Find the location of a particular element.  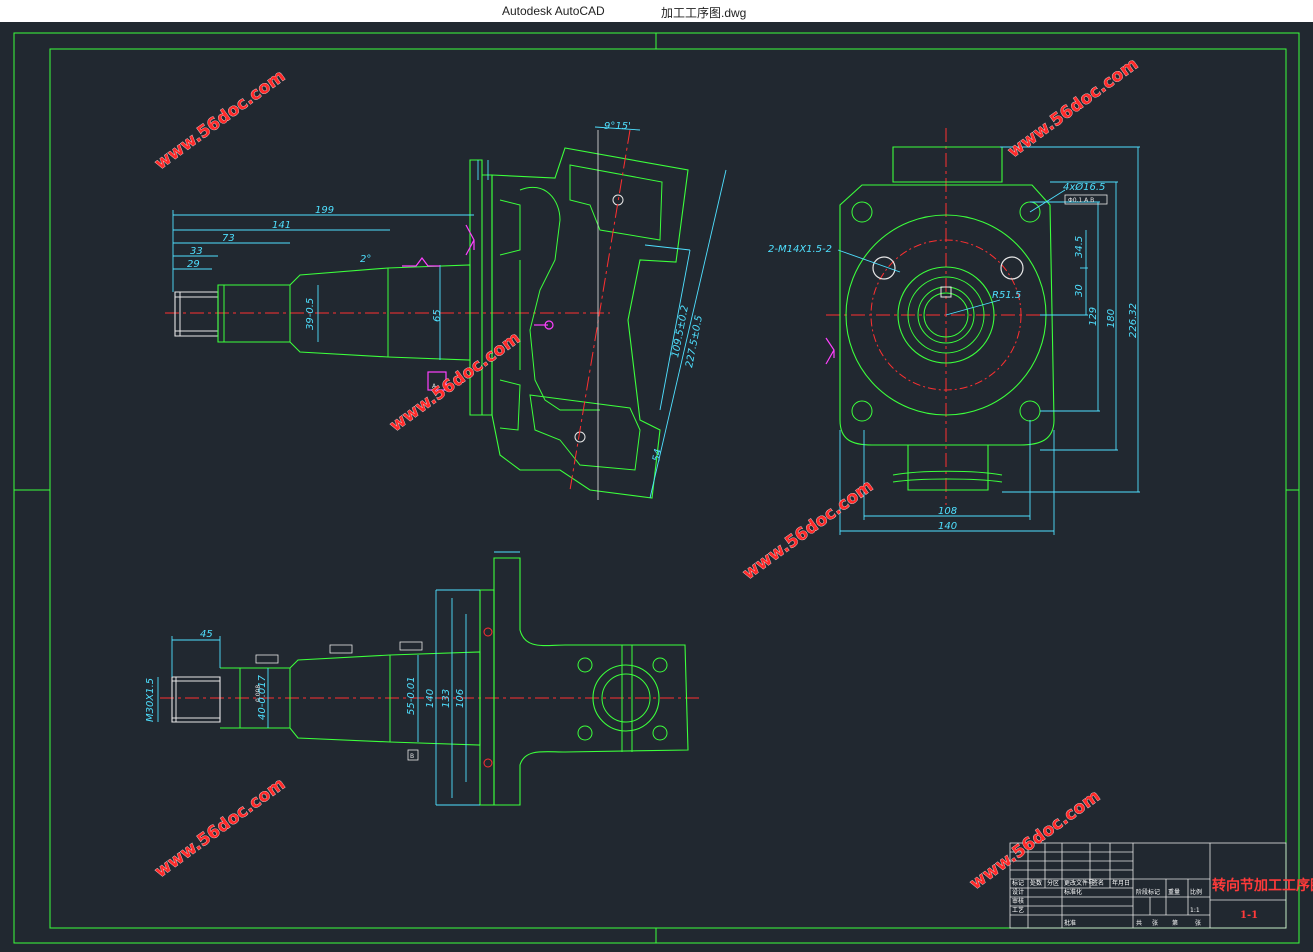

tb-ratio: 比例 is located at coordinates (1196, 892).